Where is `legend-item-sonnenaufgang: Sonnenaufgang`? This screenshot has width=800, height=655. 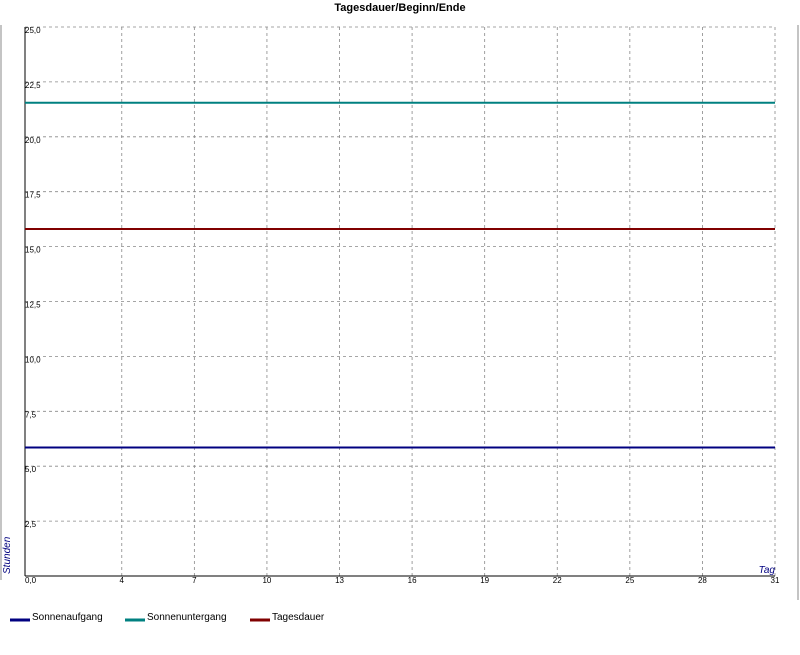 legend-item-sonnenaufgang: Sonnenaufgang is located at coordinates (56, 617).